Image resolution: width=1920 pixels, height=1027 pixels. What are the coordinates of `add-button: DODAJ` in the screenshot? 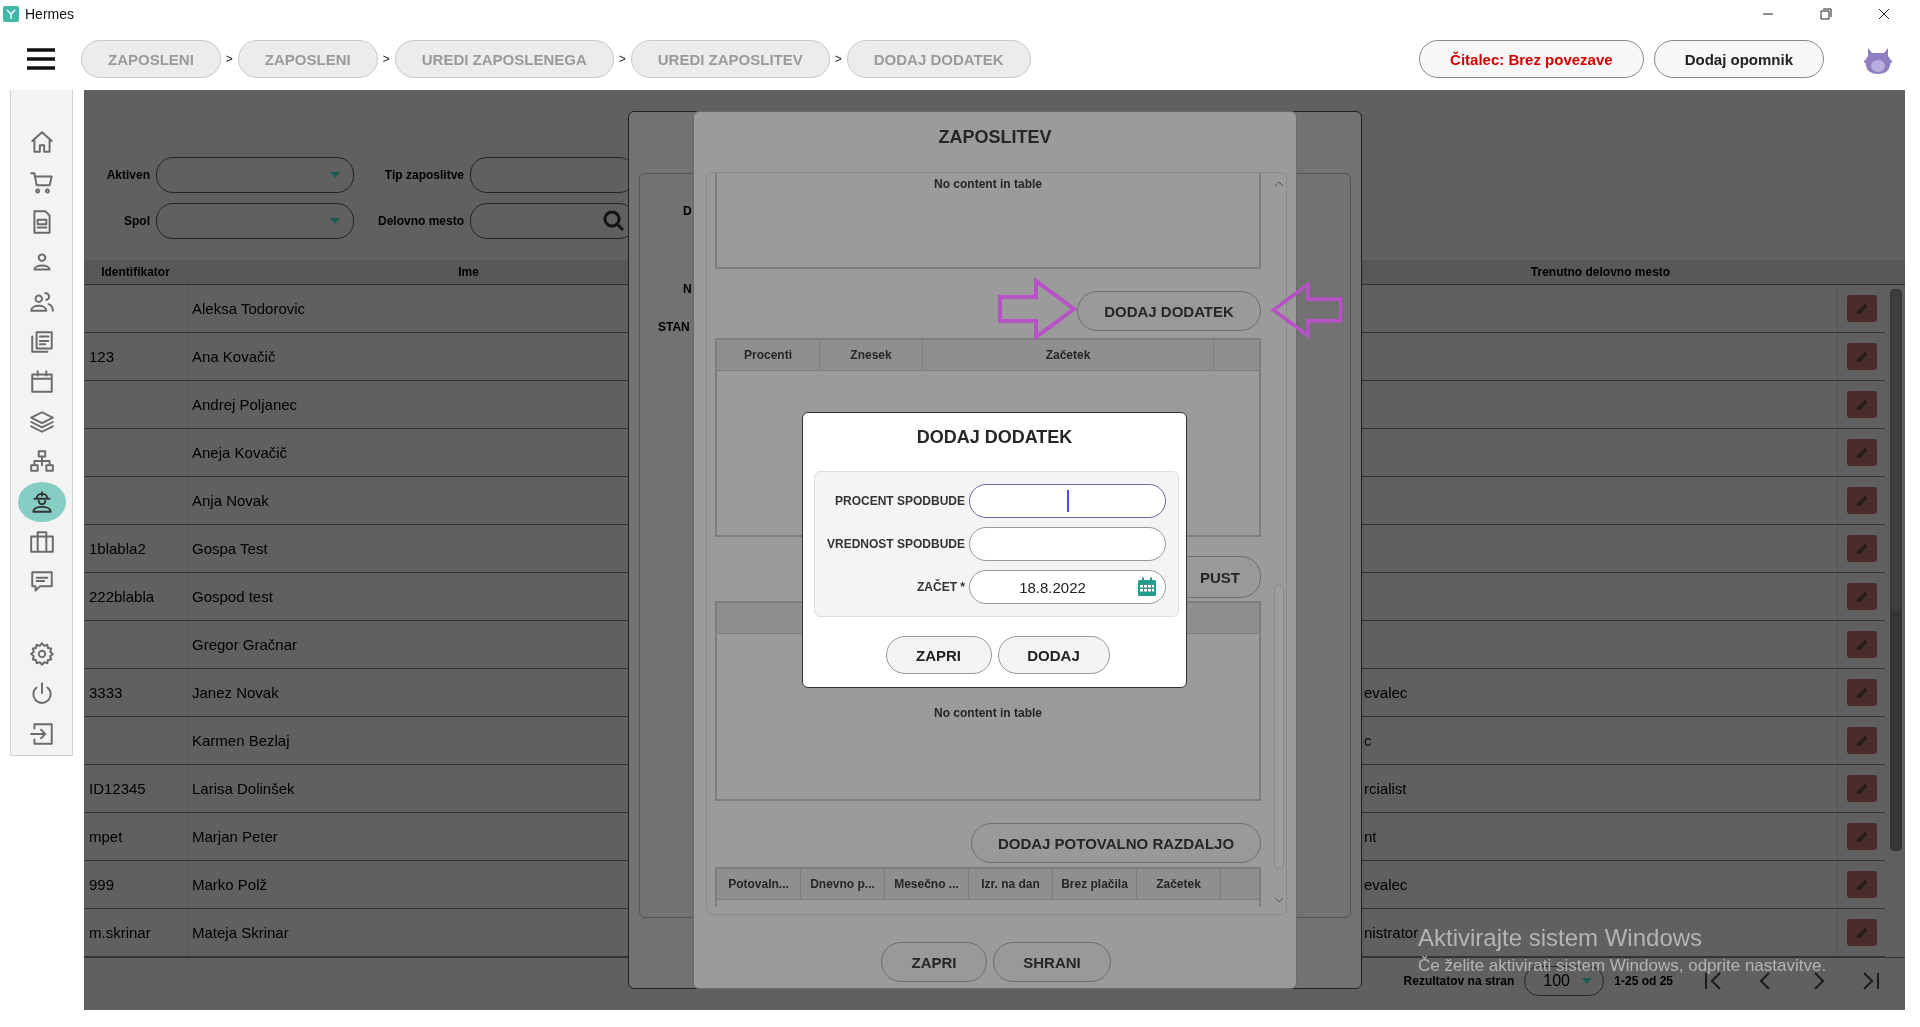 It's located at (1053, 655).